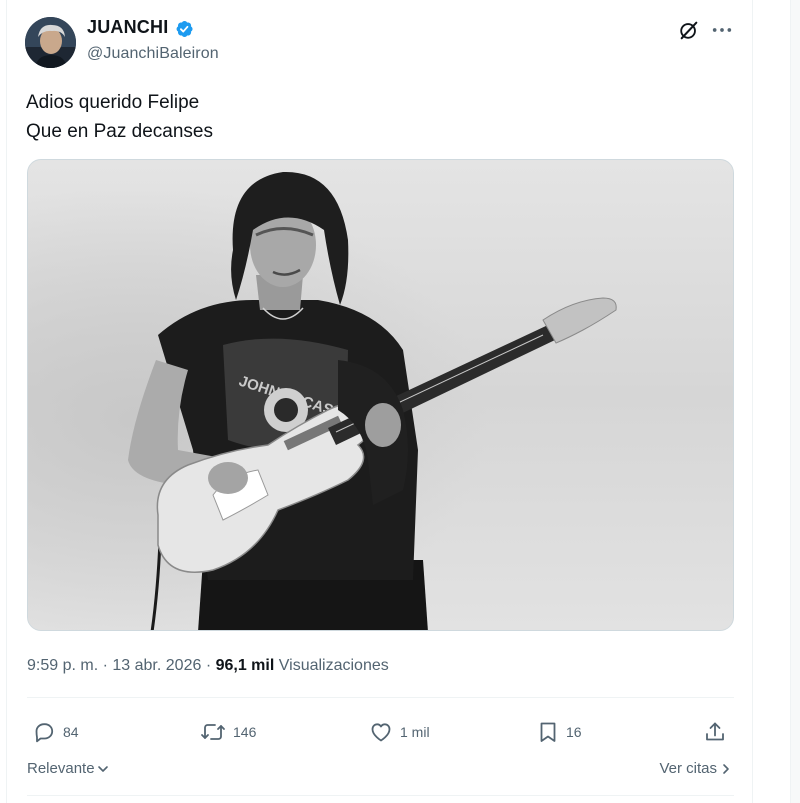 The image size is (800, 803). I want to click on view-quotes-label: Ver citas, so click(688, 768).